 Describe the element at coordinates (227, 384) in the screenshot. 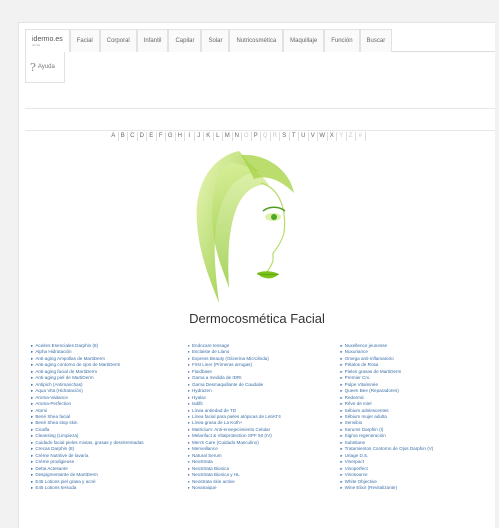

I see `list-item-label: Gama Desmaquillante de Caudalie` at that location.